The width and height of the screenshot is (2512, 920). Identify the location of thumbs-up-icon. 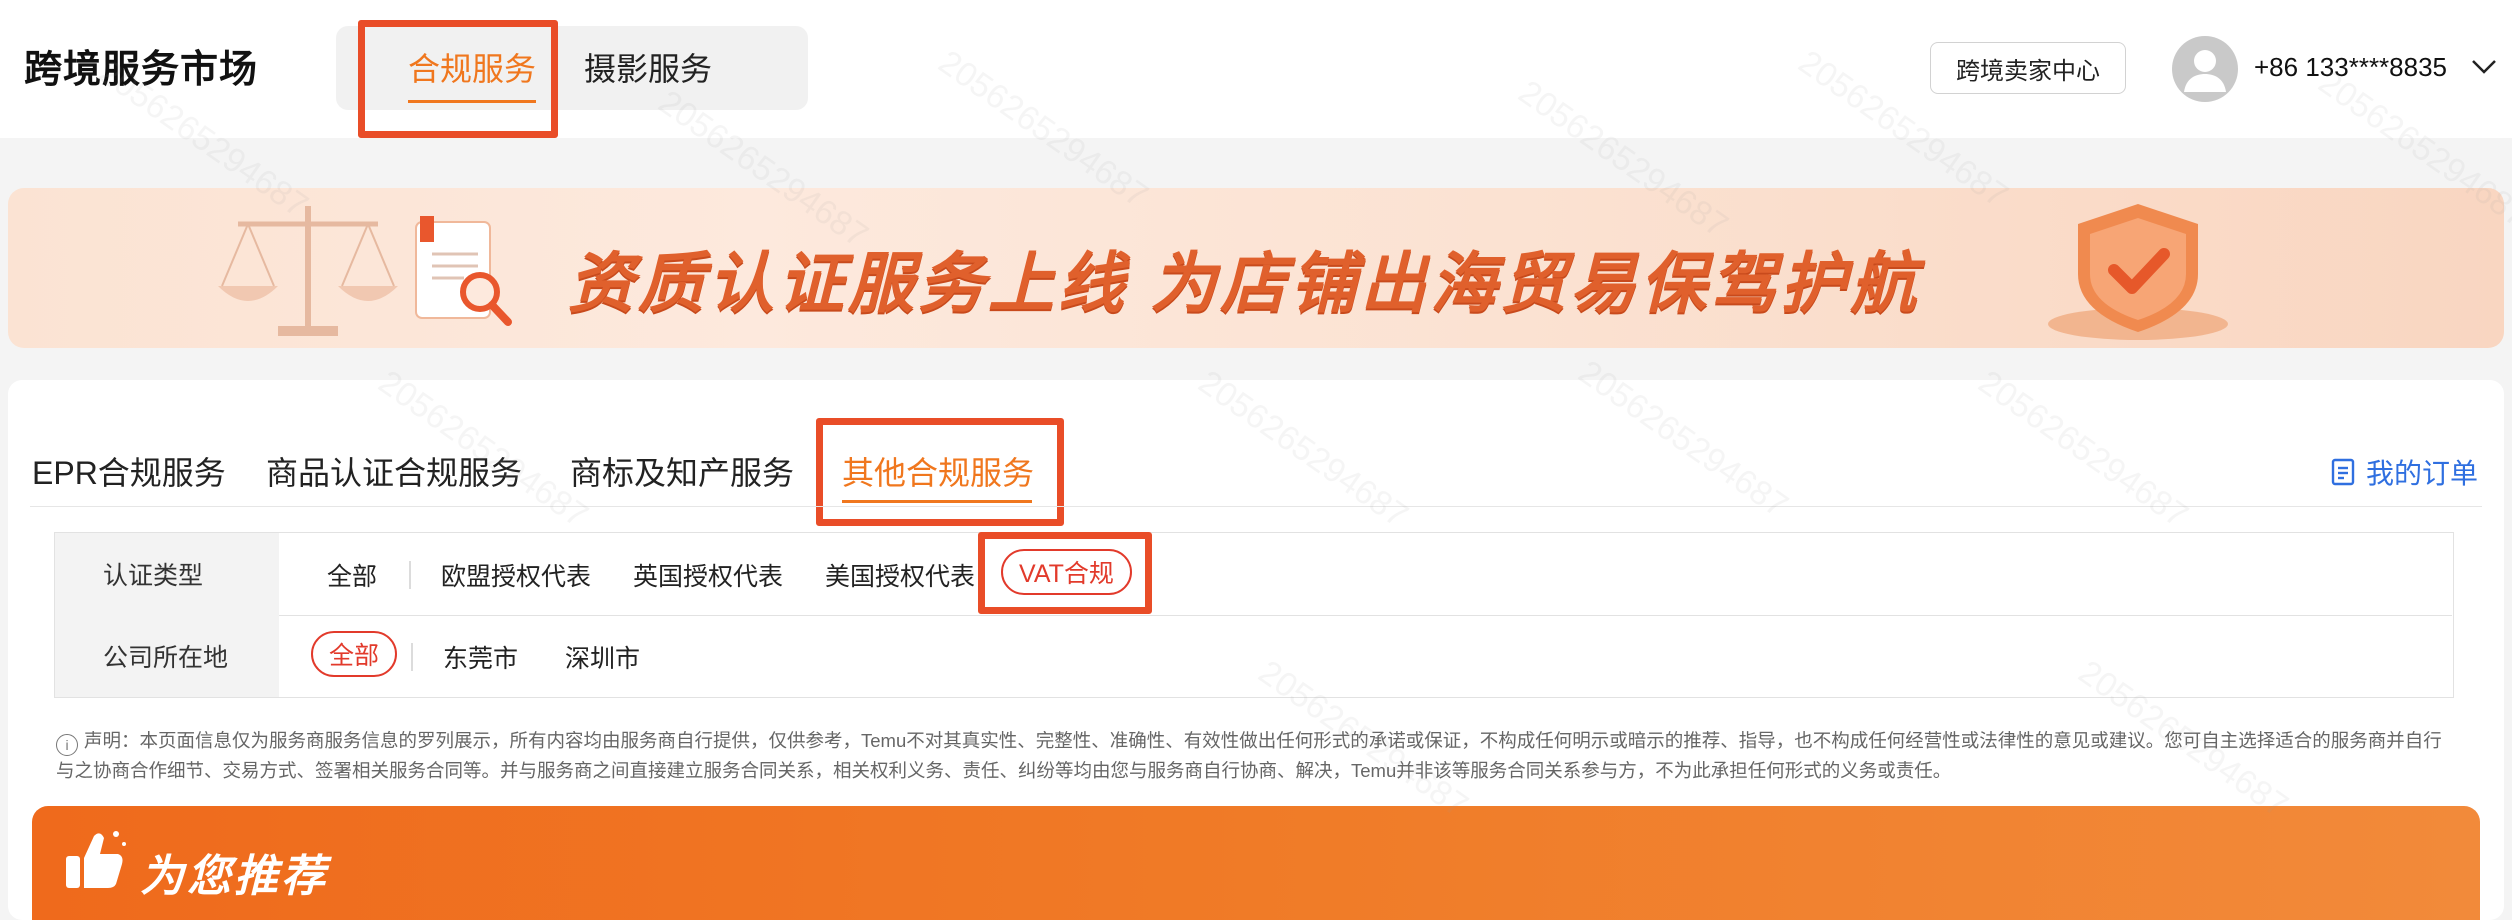
(96, 859).